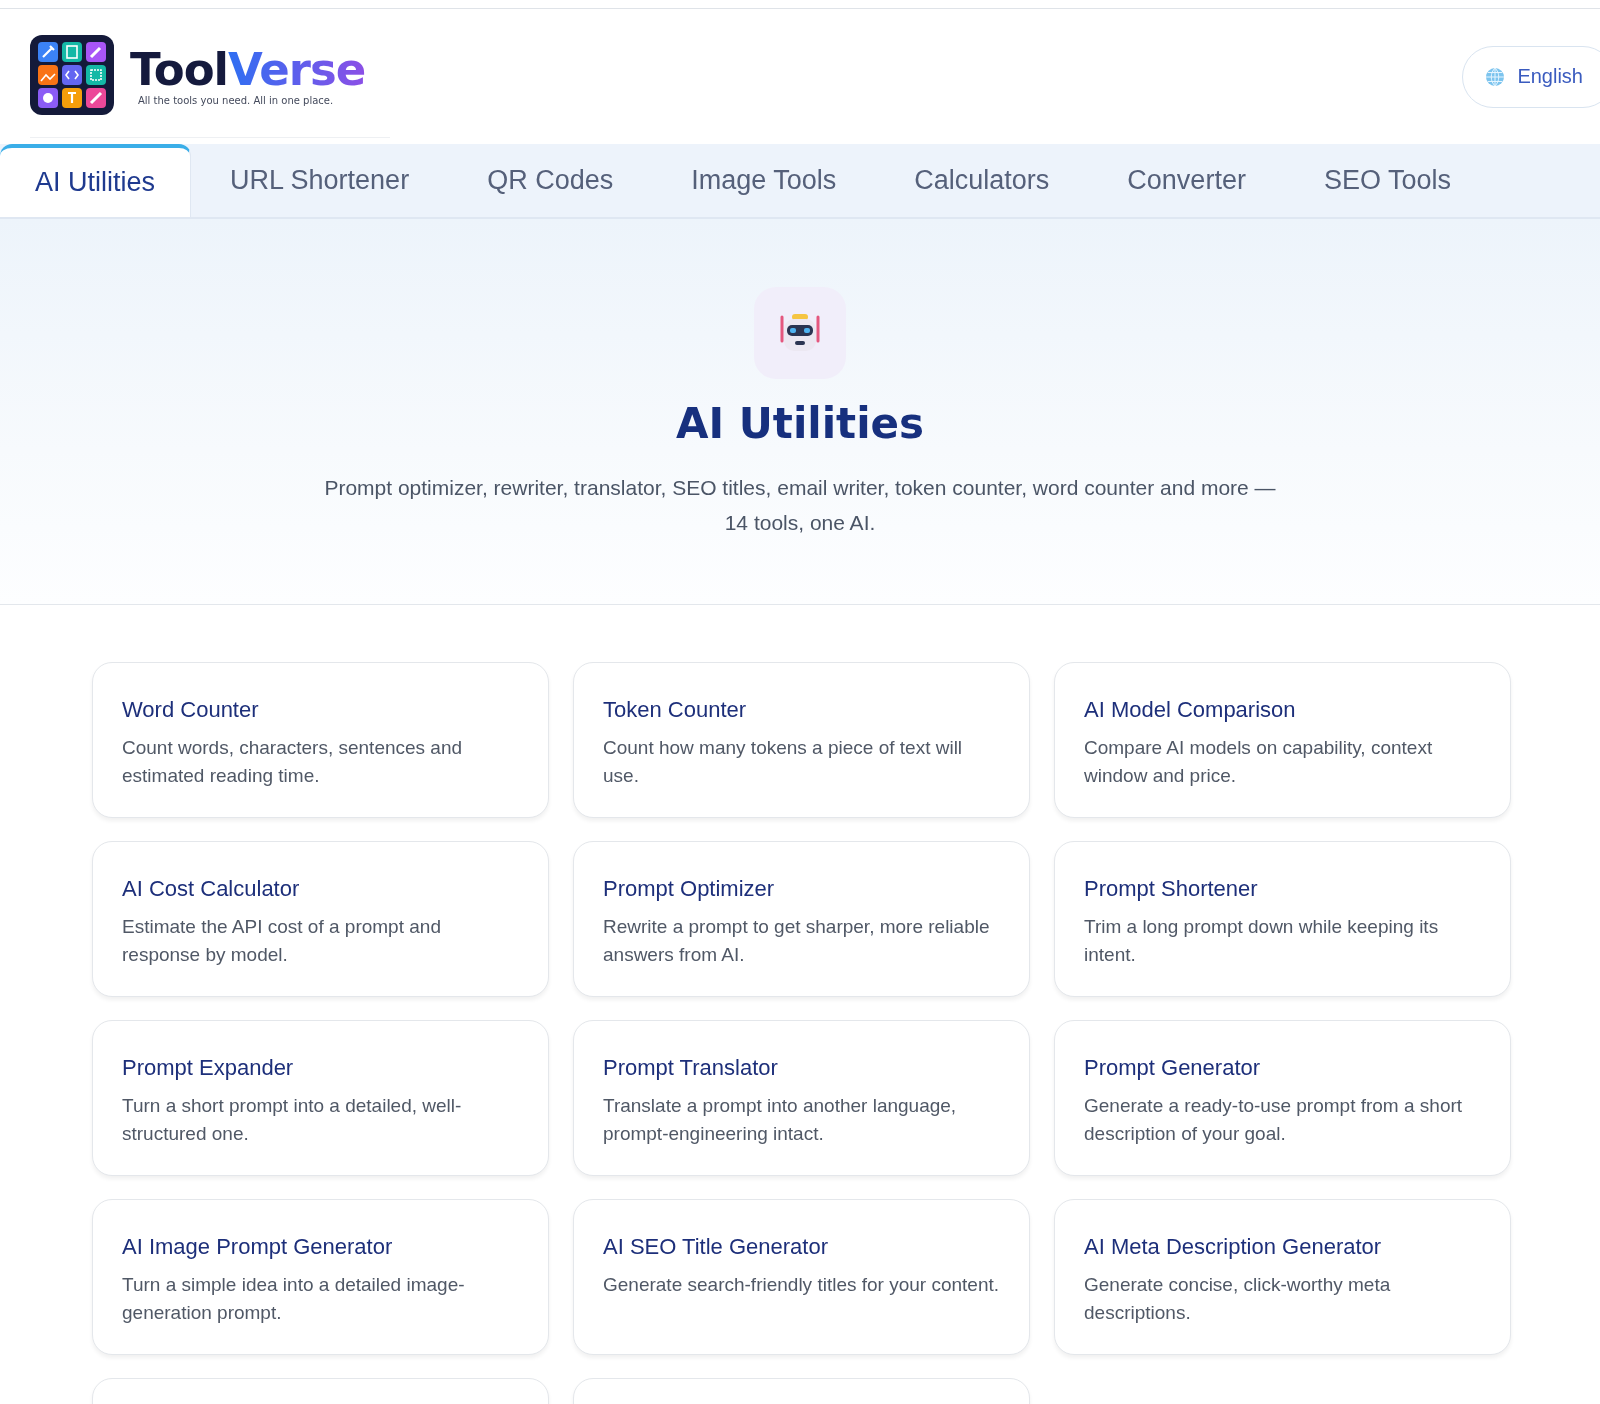  Describe the element at coordinates (783, 762) in the screenshot. I see `card-description: Count how many tokens a piece of text will use.` at that location.